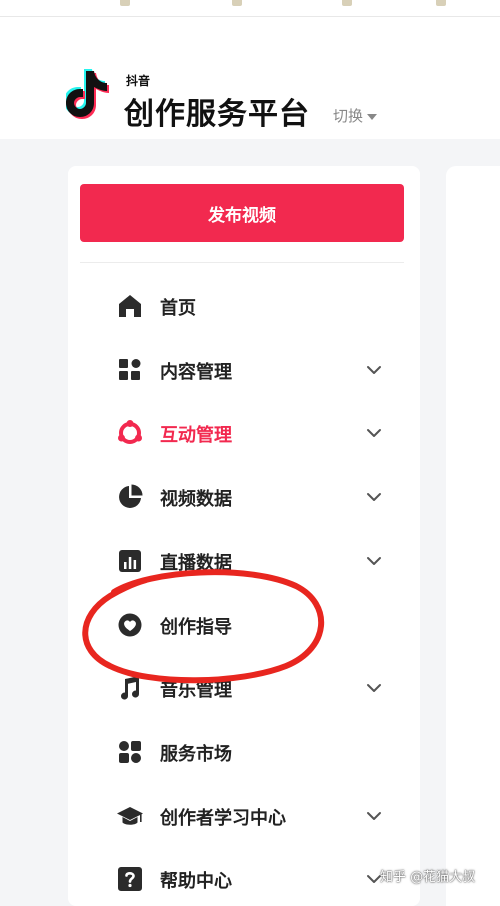  Describe the element at coordinates (130, 752) in the screenshot. I see `service-grid-icon` at that location.